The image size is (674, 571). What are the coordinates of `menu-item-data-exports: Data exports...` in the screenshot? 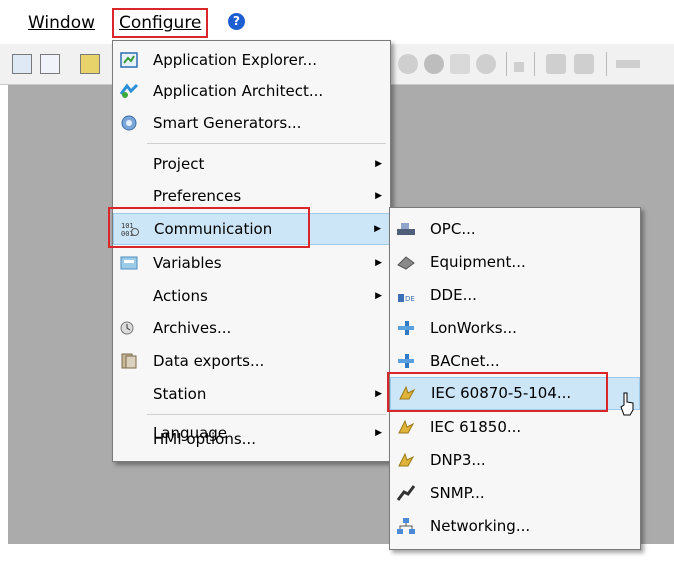 It's located at (251, 361).